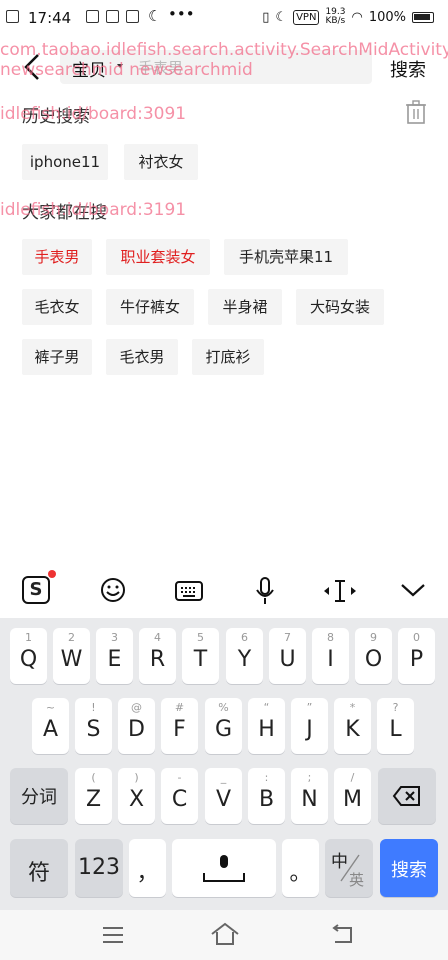 Image resolution: width=448 pixels, height=960 pixels. Describe the element at coordinates (93, 726) in the screenshot. I see `key-s: ! S` at that location.